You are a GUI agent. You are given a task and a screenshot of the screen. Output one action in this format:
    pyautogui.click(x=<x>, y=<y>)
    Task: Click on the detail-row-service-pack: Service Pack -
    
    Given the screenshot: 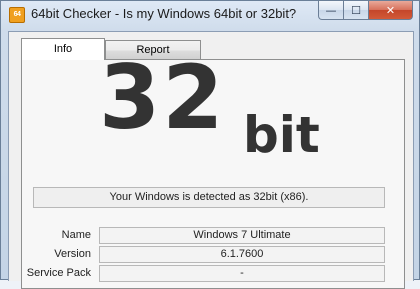 What is the action you would take?
    pyautogui.click(x=210, y=273)
    